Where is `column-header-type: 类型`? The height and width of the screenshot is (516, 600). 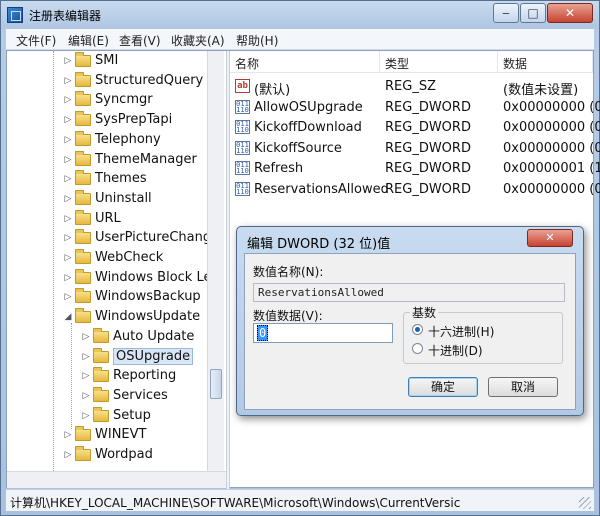
column-header-type: 类型 is located at coordinates (439, 62).